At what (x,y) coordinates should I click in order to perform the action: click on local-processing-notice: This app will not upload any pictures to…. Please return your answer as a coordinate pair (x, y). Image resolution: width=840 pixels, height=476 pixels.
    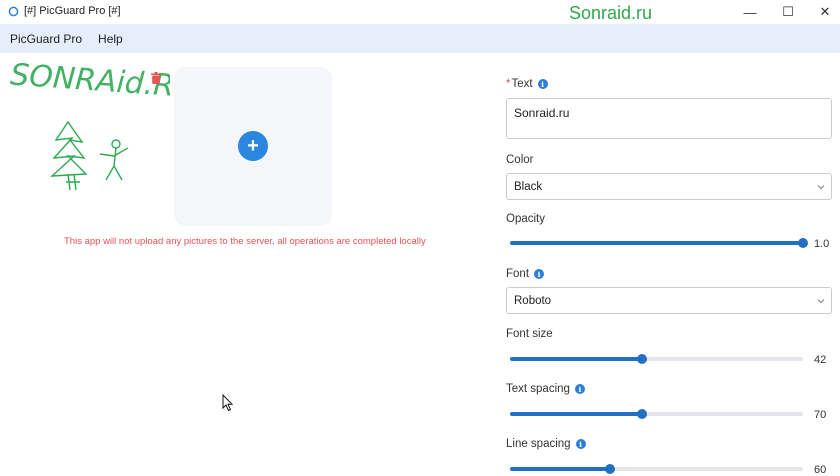
    Looking at the image, I should click on (245, 241).